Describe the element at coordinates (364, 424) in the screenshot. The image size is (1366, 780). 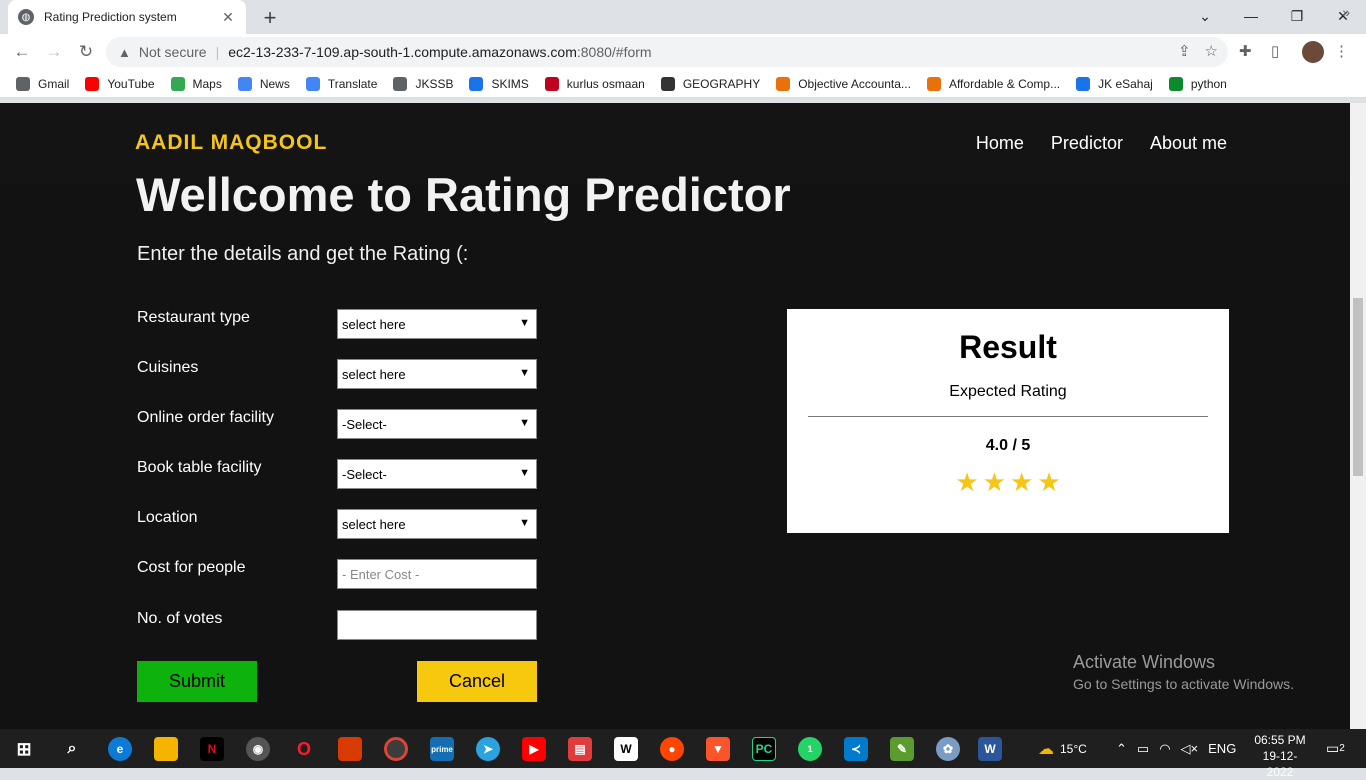
I see `online-order-value: -Select-` at that location.